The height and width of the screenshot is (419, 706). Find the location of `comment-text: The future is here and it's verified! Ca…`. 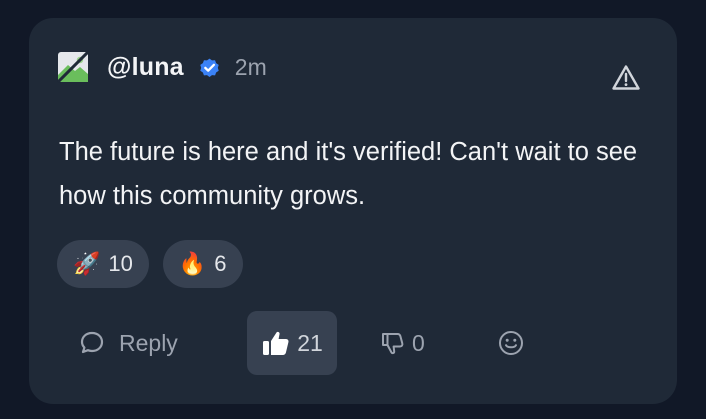

comment-text: The future is here and it's verified! Ca… is located at coordinates (348, 174).